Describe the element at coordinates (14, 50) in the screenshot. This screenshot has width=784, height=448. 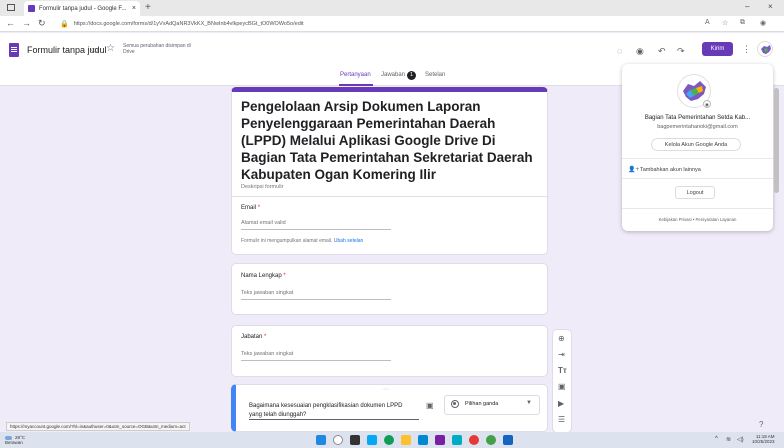
I see `google-forms-logo-icon` at that location.